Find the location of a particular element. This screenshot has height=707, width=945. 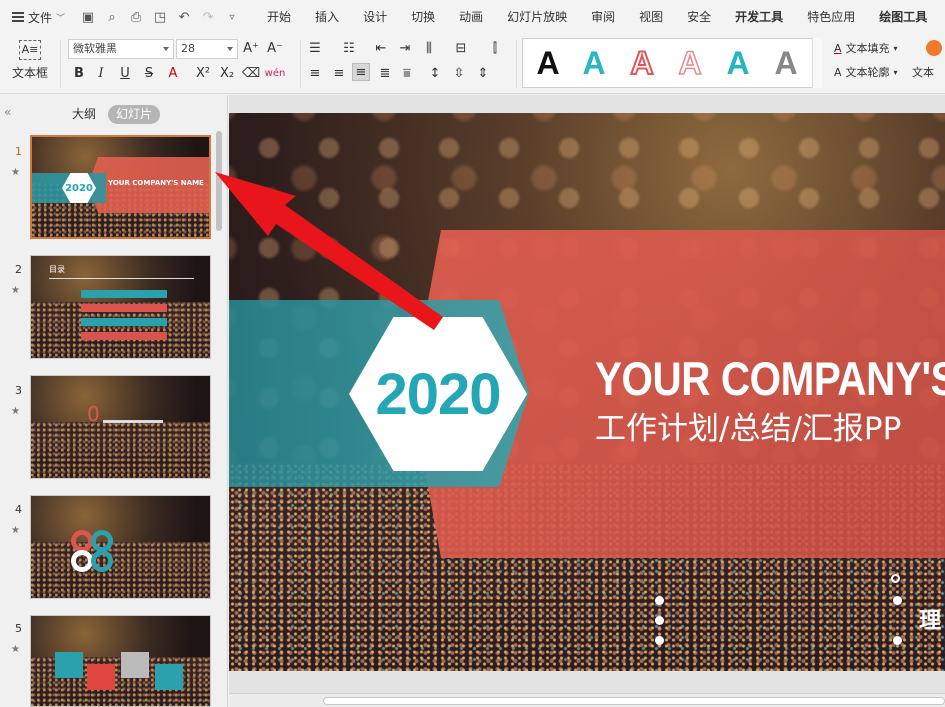

slide-number: 1 is located at coordinates (18, 151).